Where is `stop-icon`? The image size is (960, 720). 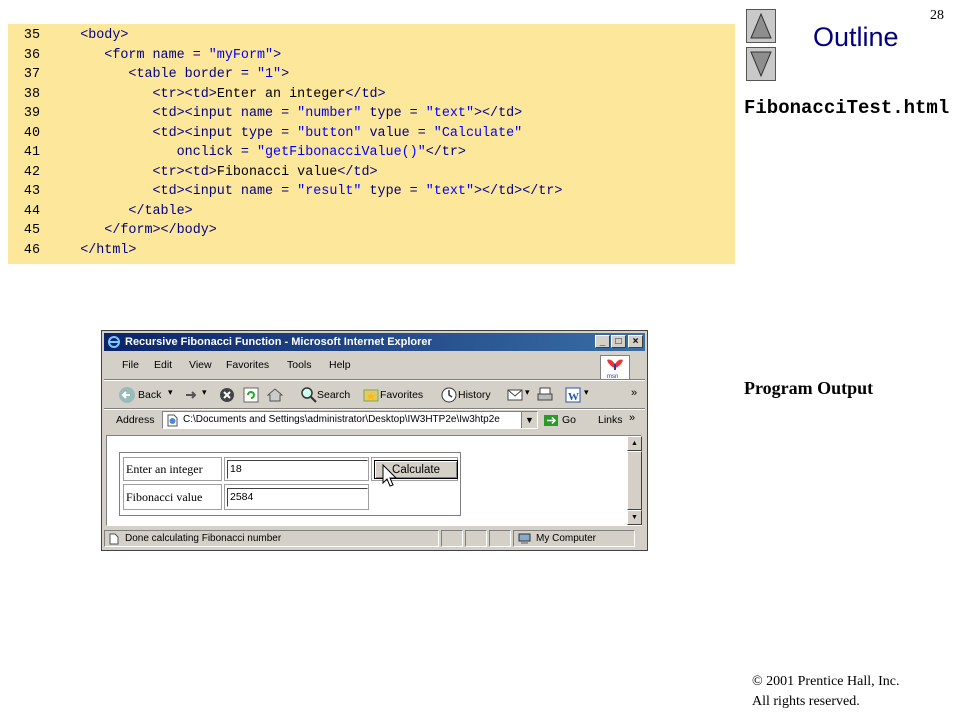 stop-icon is located at coordinates (227, 395).